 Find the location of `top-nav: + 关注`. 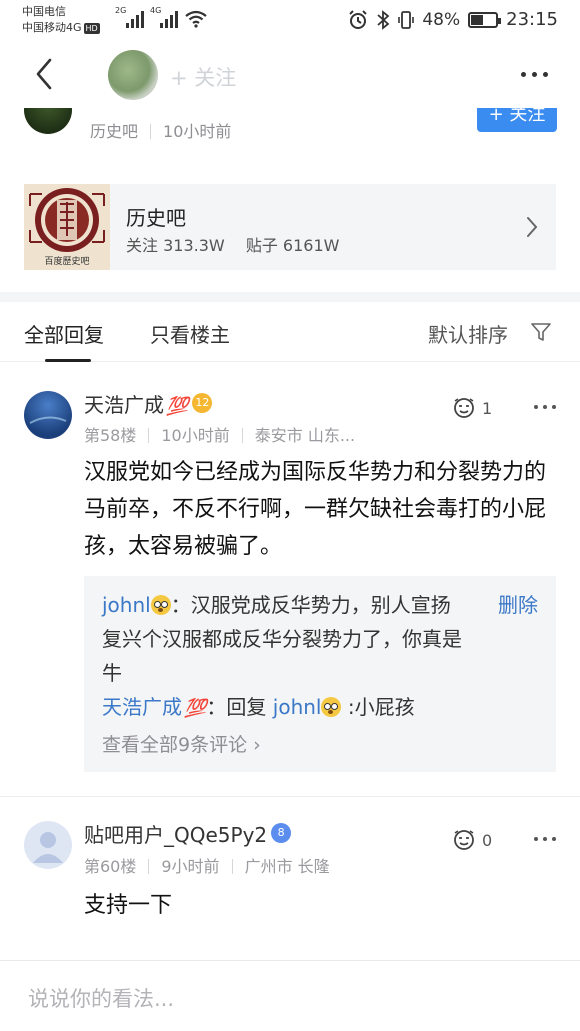

top-nav: + 关注 is located at coordinates (290, 75).